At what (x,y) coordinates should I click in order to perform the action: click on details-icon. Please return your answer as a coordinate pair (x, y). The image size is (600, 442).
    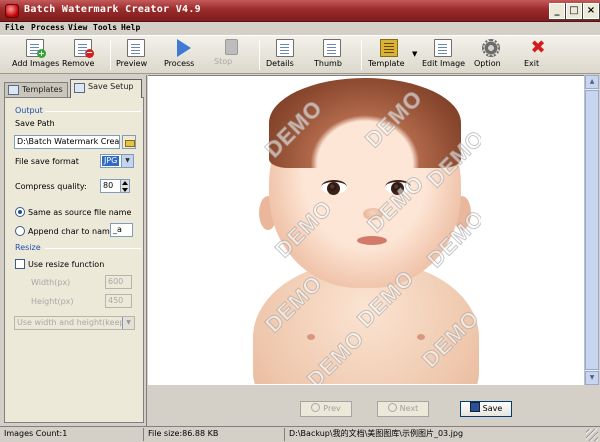
    Looking at the image, I should click on (285, 48).